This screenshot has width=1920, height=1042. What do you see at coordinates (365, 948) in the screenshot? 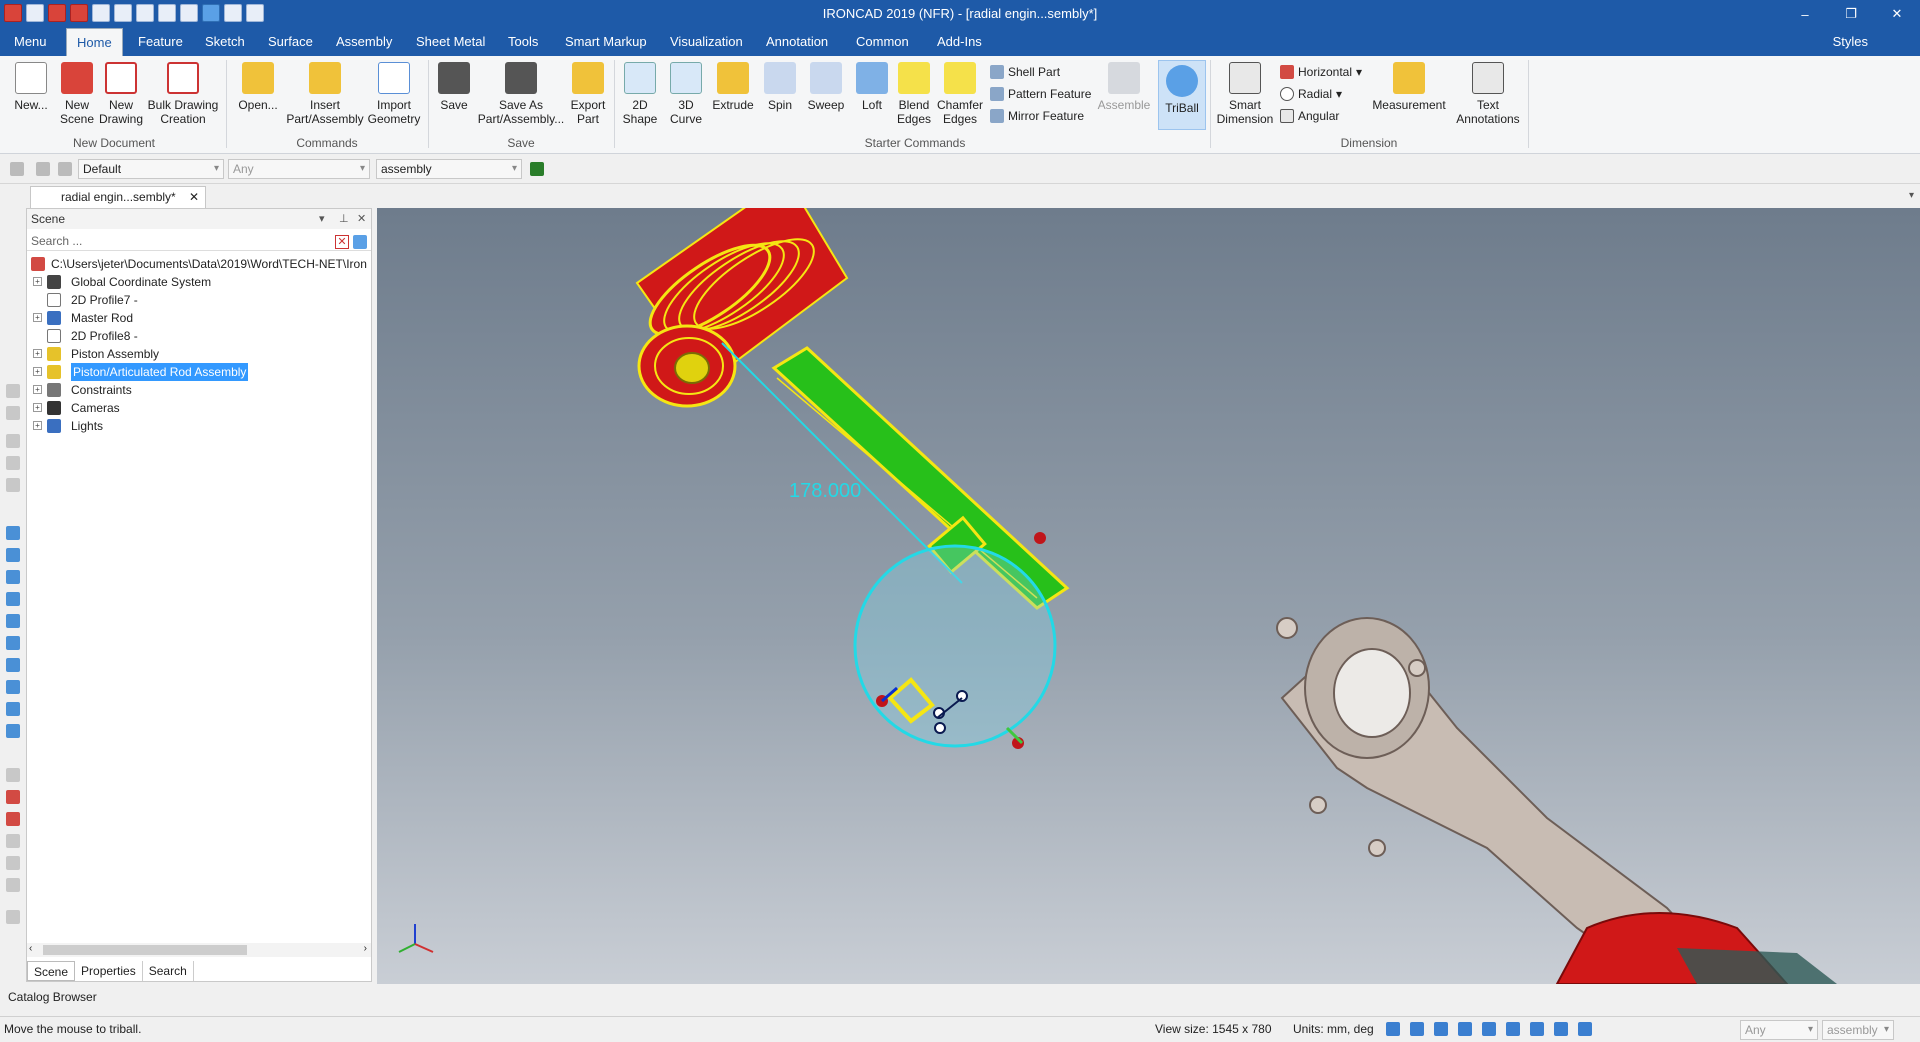
I see `chevron-right-icon: ›` at bounding box center [365, 948].